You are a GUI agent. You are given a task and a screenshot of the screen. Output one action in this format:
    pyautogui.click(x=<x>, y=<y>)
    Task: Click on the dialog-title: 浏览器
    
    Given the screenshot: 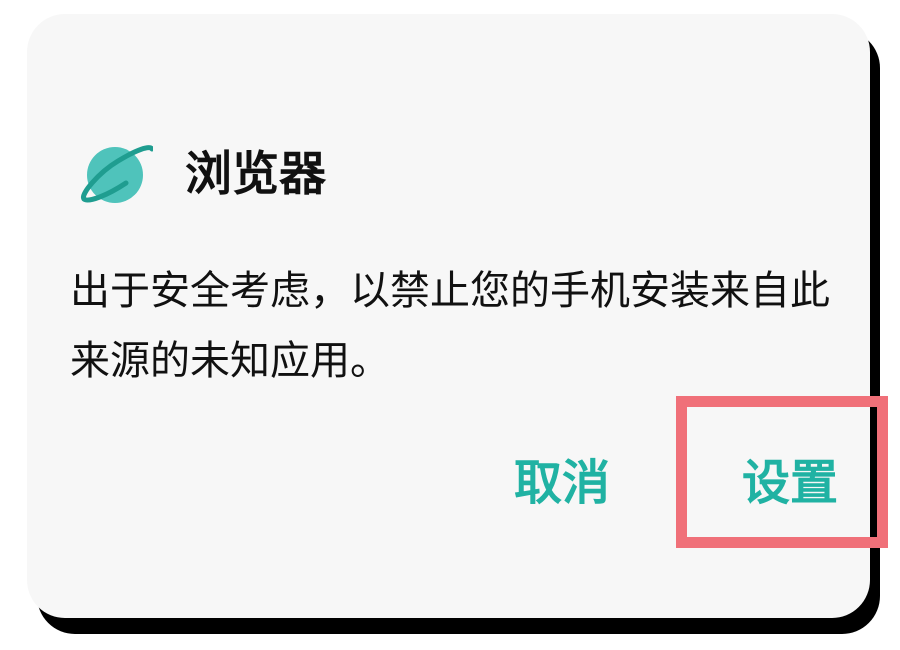 What is the action you would take?
    pyautogui.click(x=255, y=174)
    